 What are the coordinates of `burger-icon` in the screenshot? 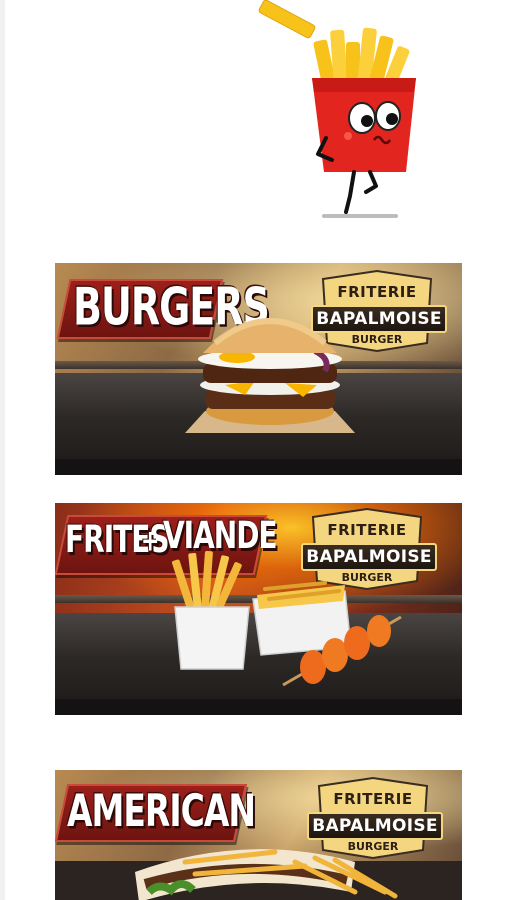 It's located at (270, 368).